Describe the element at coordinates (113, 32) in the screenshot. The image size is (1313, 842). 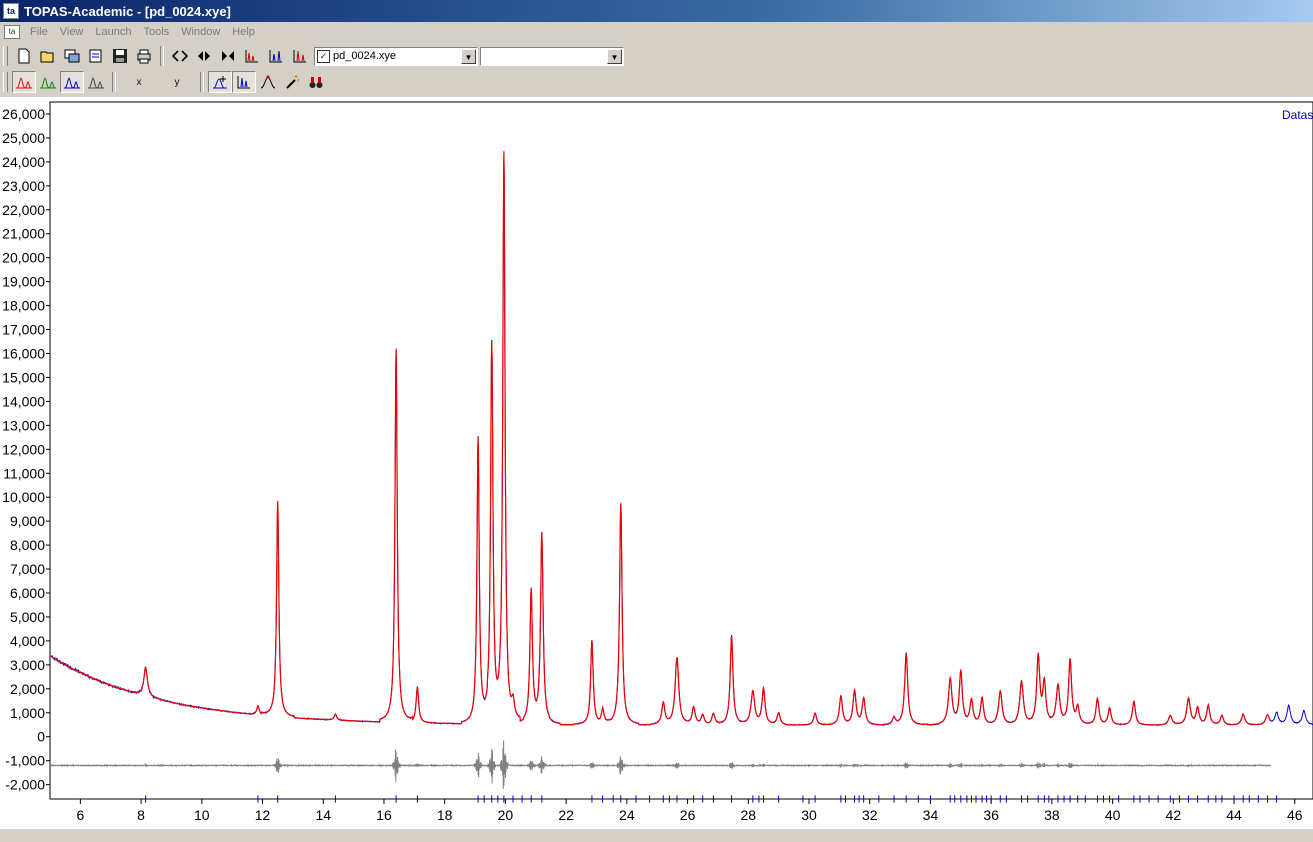
I see `menu-launch: Launch` at that location.